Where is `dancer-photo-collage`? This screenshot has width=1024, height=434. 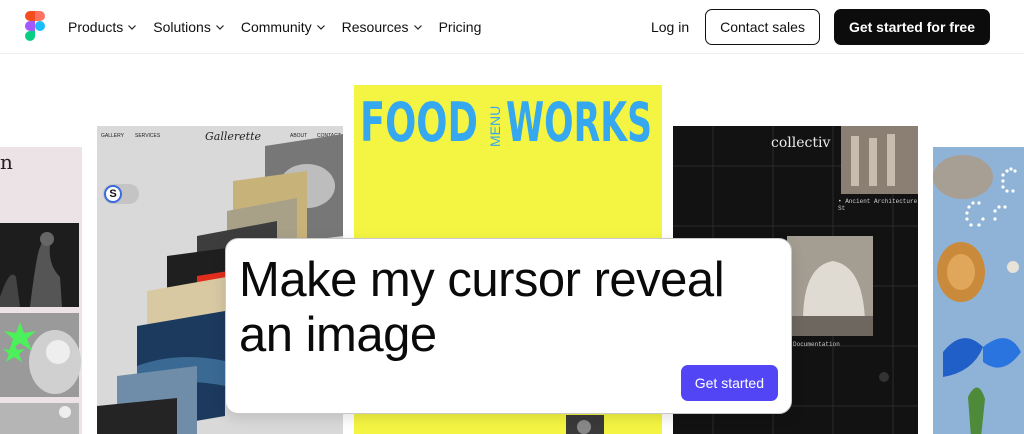 dancer-photo-collage is located at coordinates (40, 328).